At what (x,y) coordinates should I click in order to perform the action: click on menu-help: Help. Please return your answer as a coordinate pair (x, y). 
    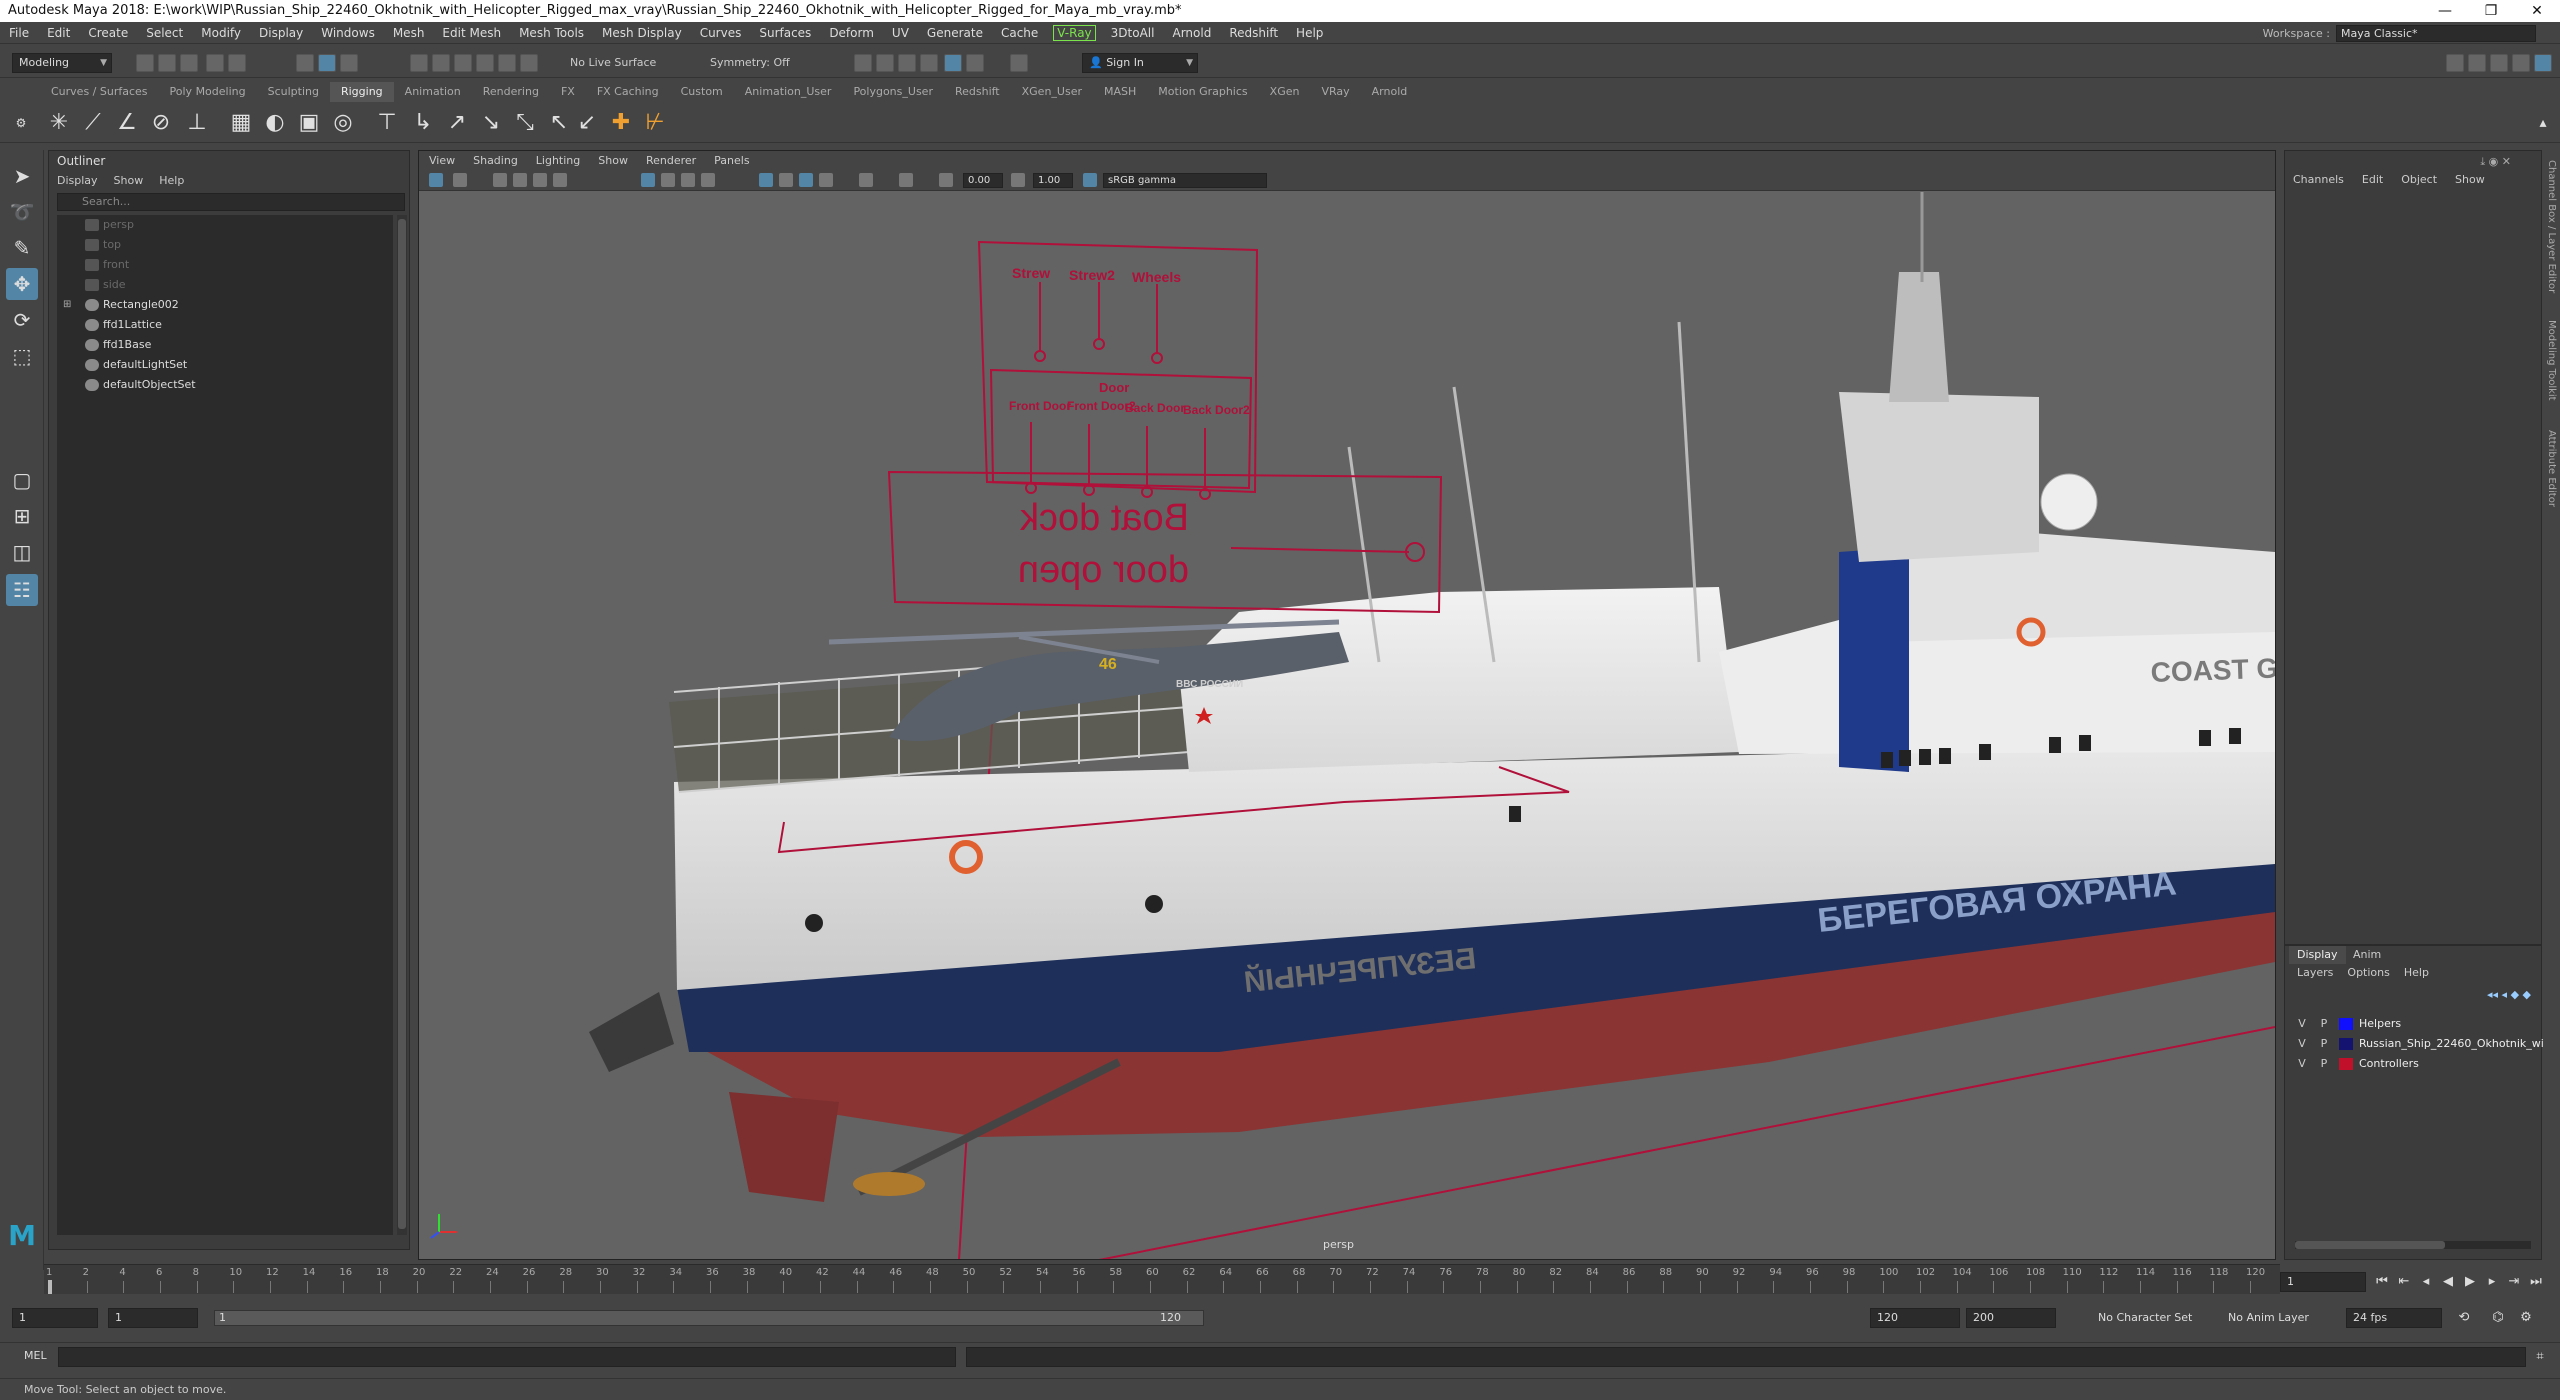
    Looking at the image, I should click on (1309, 33).